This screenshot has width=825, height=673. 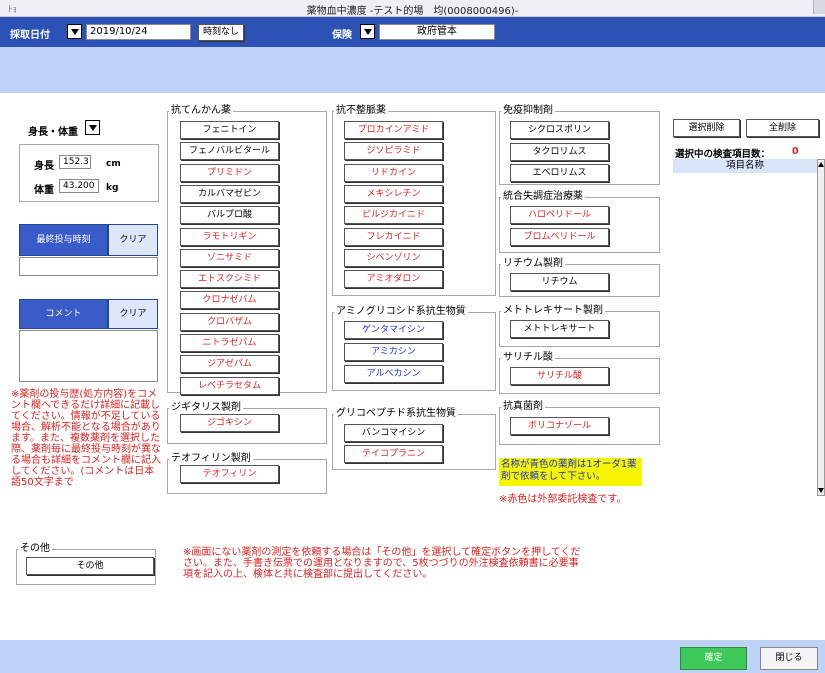 I want to click on sub-header-band, so click(x=412, y=70).